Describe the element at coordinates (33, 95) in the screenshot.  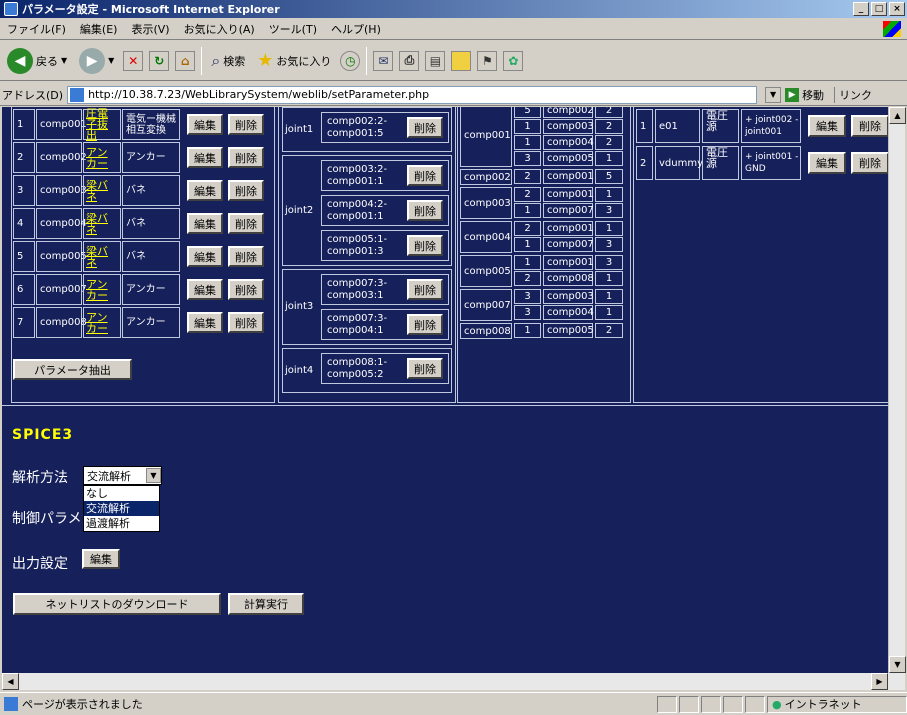
I see `address-label: アドレス(D)` at that location.